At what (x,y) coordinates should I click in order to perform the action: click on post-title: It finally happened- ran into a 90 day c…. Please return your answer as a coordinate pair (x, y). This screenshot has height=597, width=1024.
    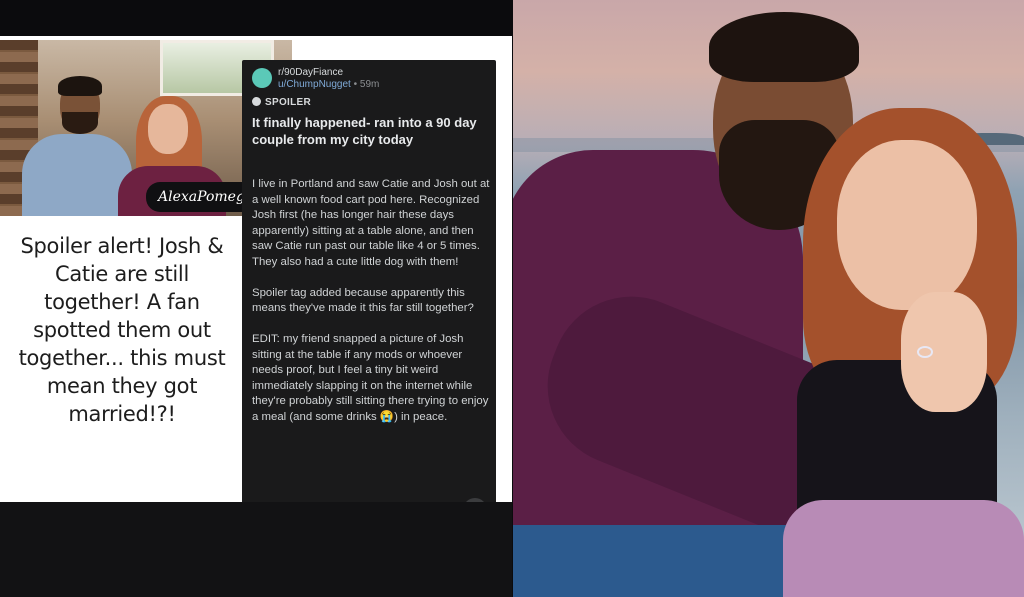
    Looking at the image, I should click on (371, 131).